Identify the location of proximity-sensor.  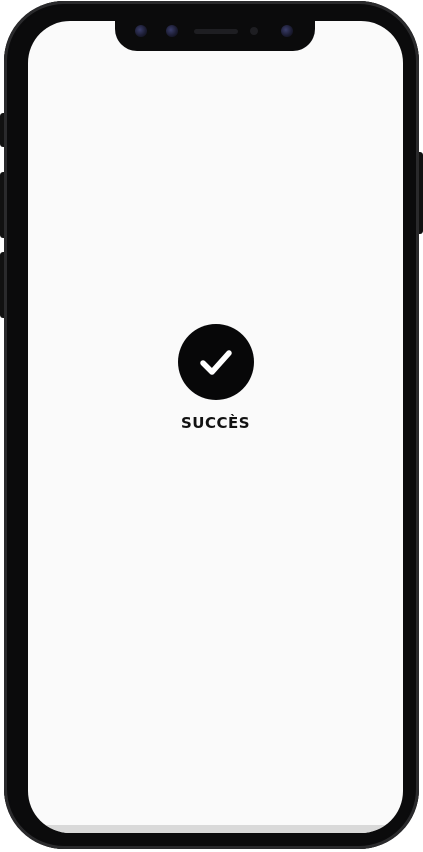
(254, 31).